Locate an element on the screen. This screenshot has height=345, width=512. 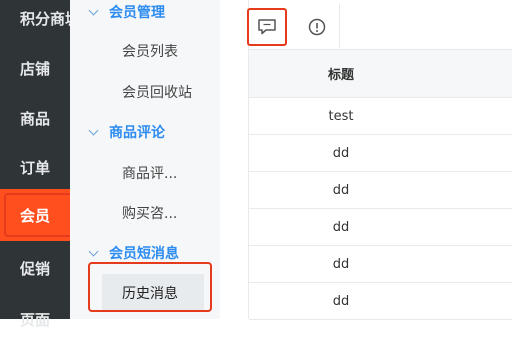
menu-group-title: 商品评论 is located at coordinates (137, 133).